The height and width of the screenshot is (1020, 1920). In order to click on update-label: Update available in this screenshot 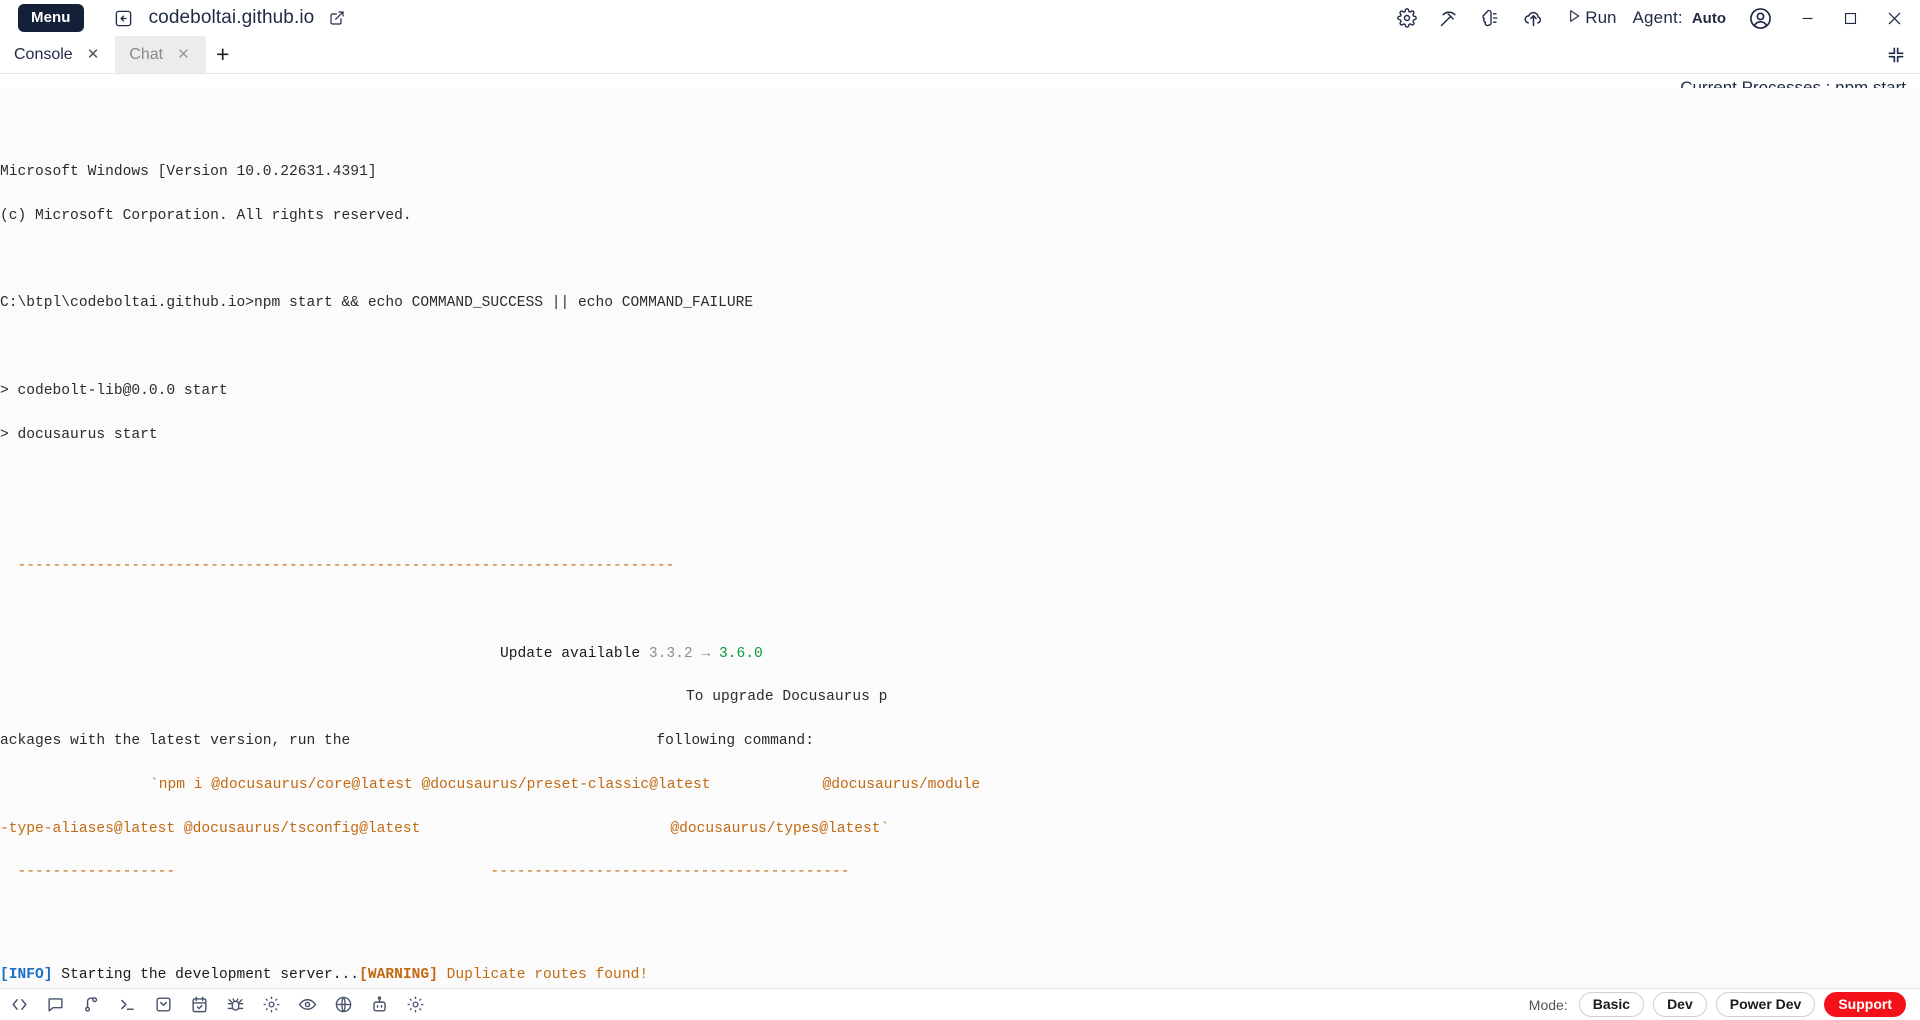, I will do `click(570, 653)`.